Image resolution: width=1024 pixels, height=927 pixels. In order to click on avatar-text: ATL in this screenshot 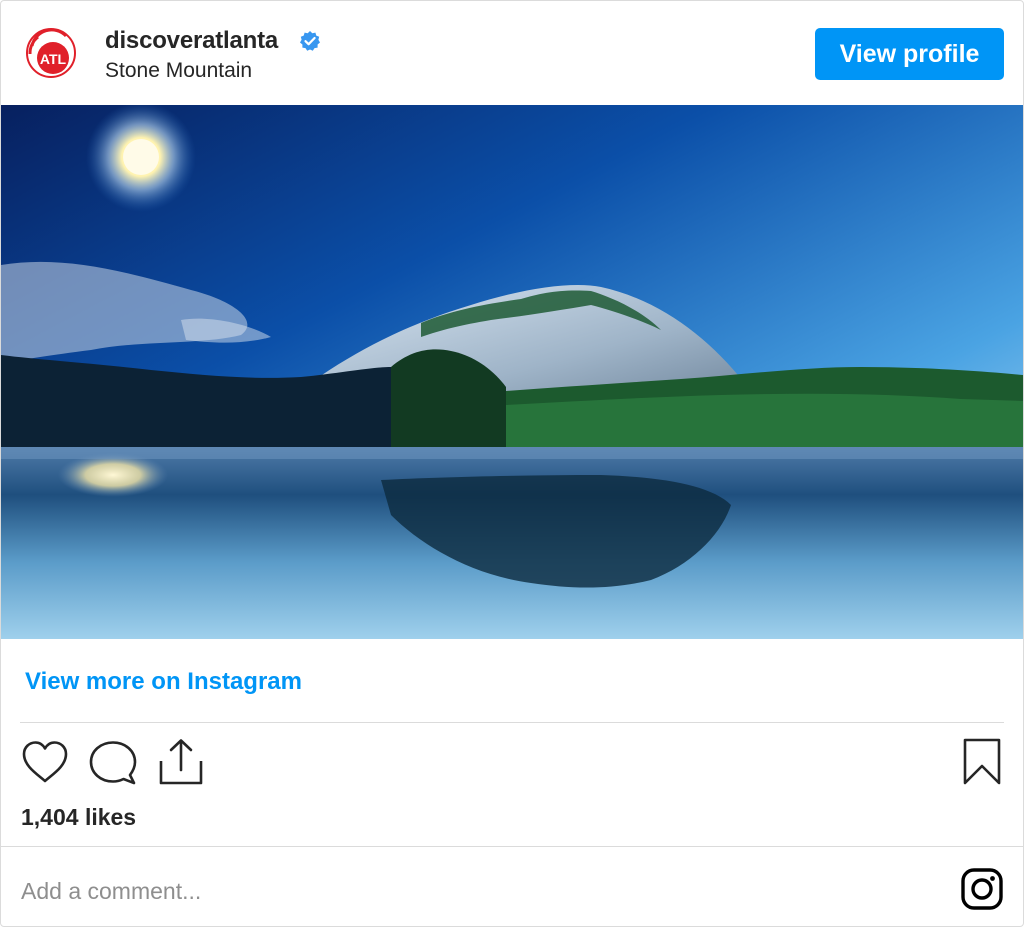, I will do `click(53, 59)`.